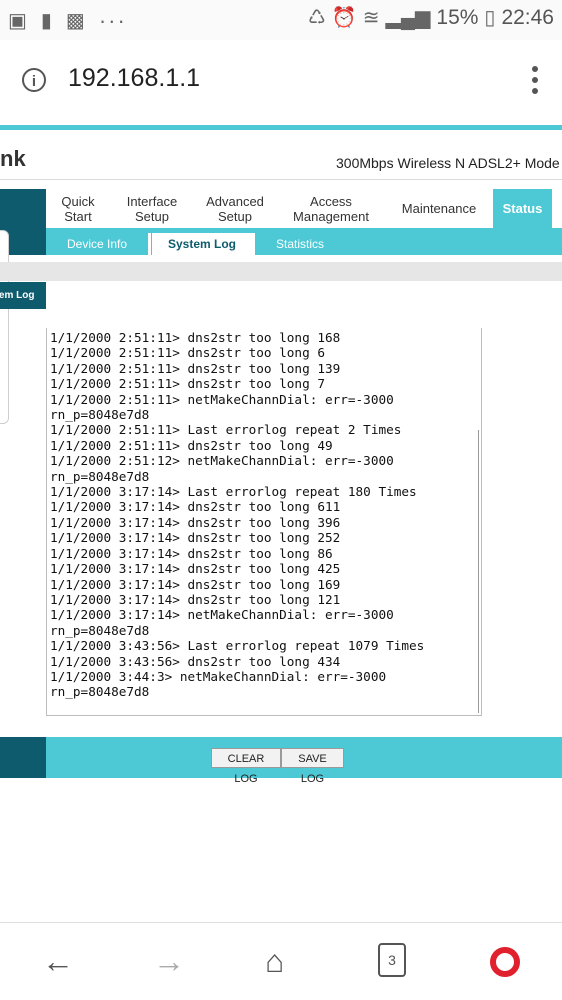 The height and width of the screenshot is (1000, 562). Describe the element at coordinates (152, 208) in the screenshot. I see `nav-interface-setup: Interface Setup` at that location.